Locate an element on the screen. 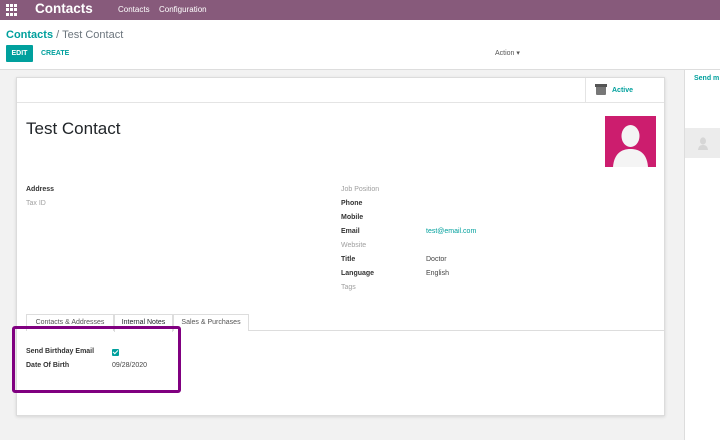  title-value: Doctor is located at coordinates (436, 259).